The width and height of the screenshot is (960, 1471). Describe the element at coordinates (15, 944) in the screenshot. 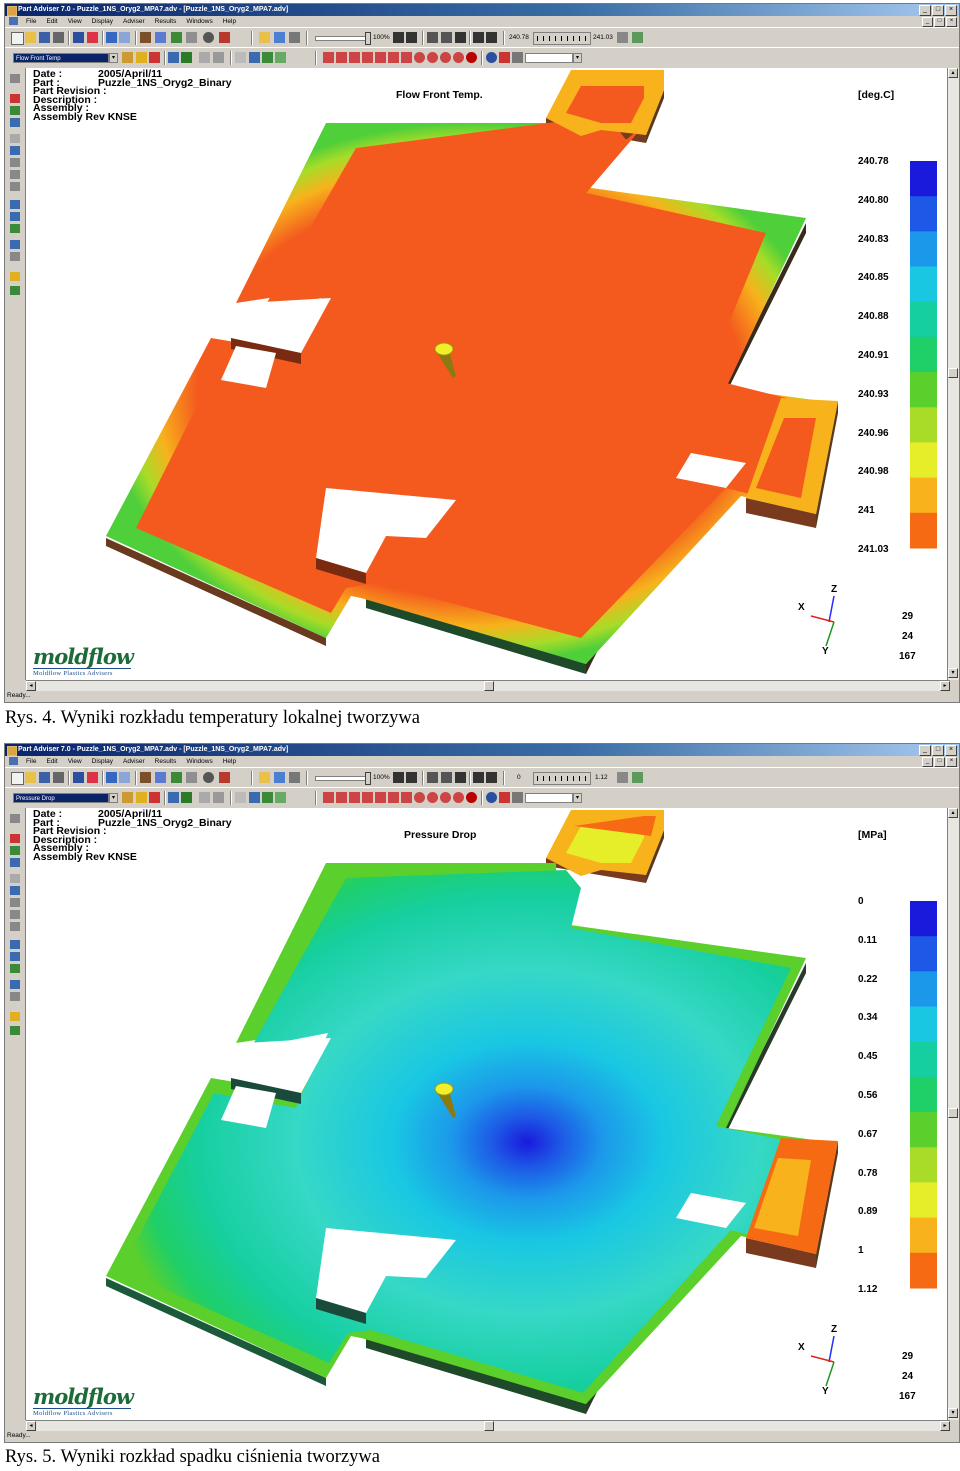

I see `center-icon` at that location.